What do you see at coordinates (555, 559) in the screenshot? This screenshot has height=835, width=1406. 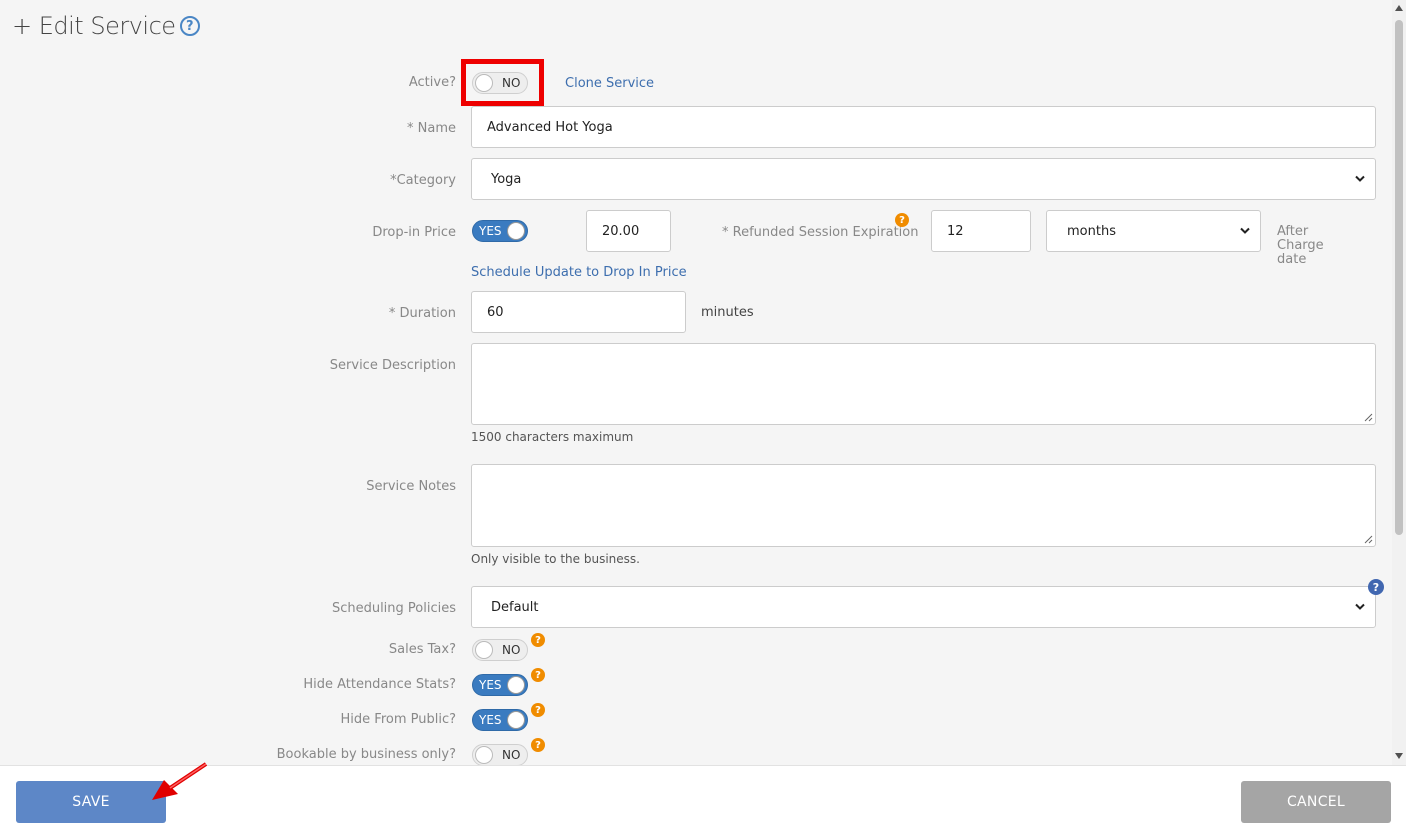 I see `notes-hint: Only visible to the business.` at bounding box center [555, 559].